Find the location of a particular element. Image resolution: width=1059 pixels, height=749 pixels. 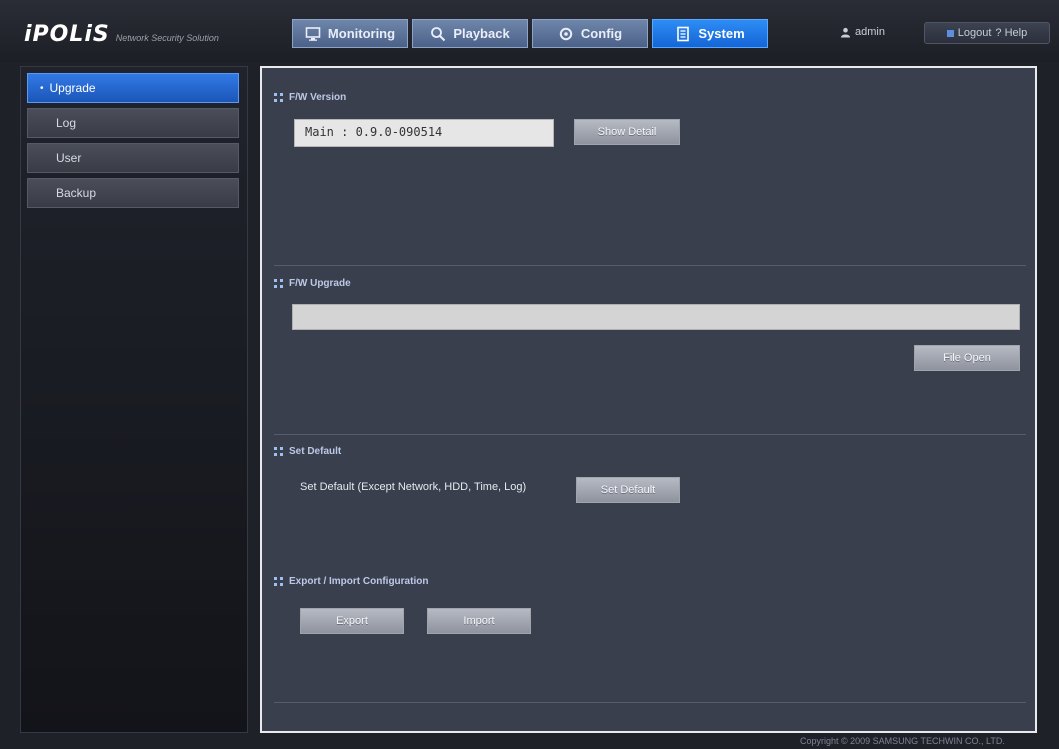

username: admin is located at coordinates (870, 32).